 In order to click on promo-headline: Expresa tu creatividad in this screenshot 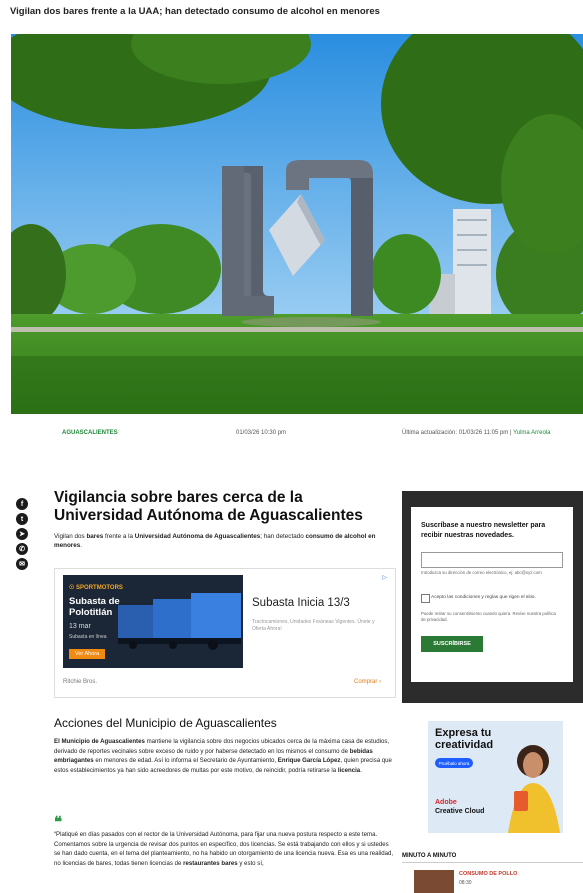, I will do `click(464, 739)`.